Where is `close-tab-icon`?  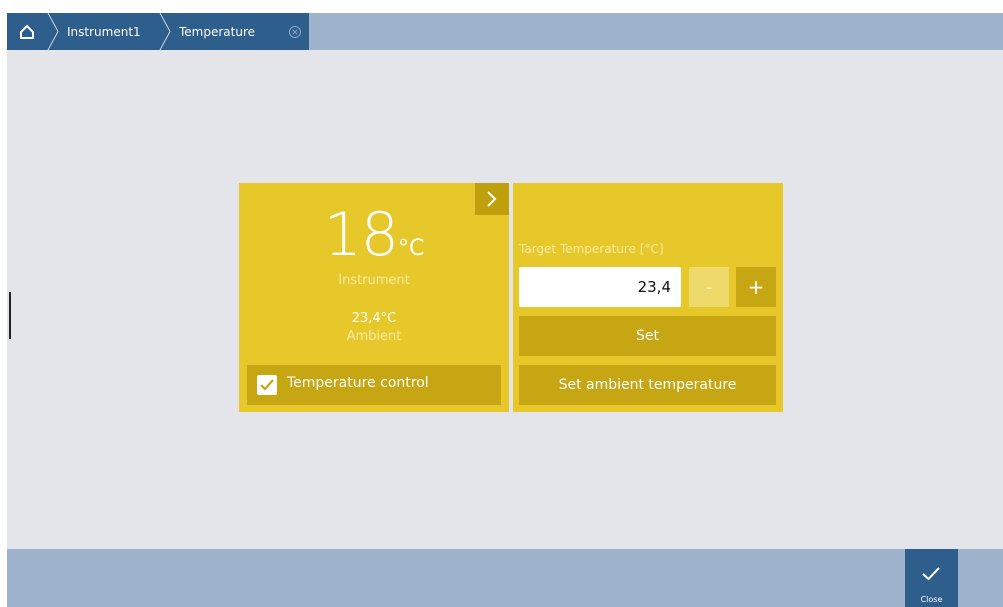 close-tab-icon is located at coordinates (295, 32).